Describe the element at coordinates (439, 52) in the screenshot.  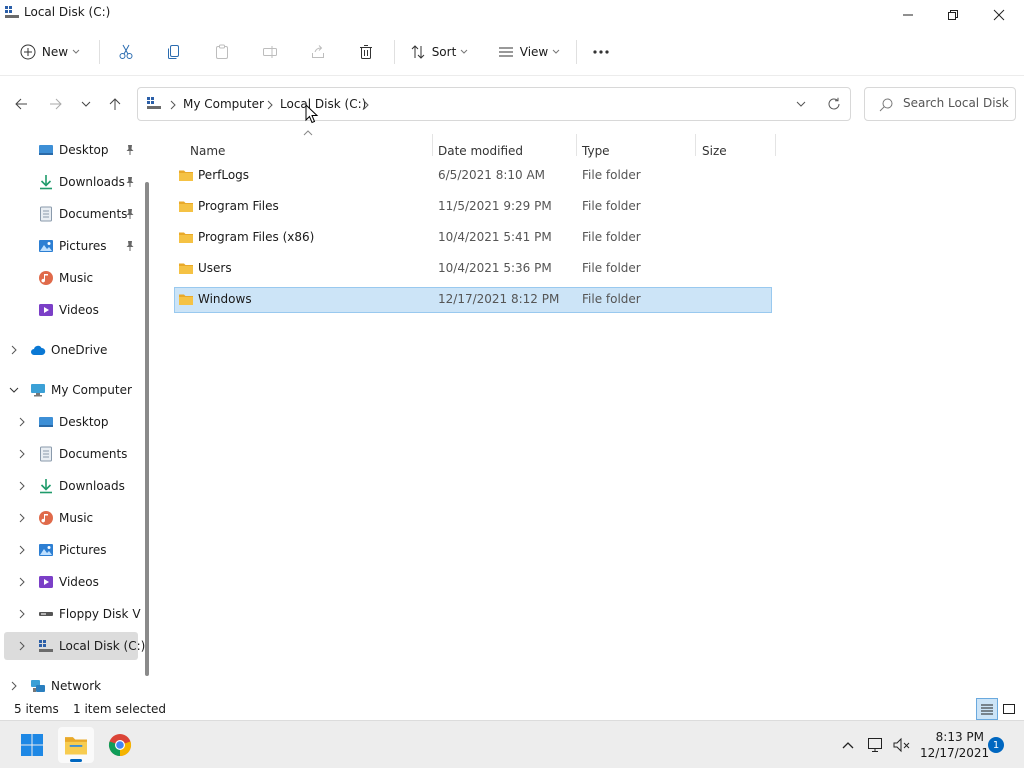
I see `sort-button: Sort` at that location.